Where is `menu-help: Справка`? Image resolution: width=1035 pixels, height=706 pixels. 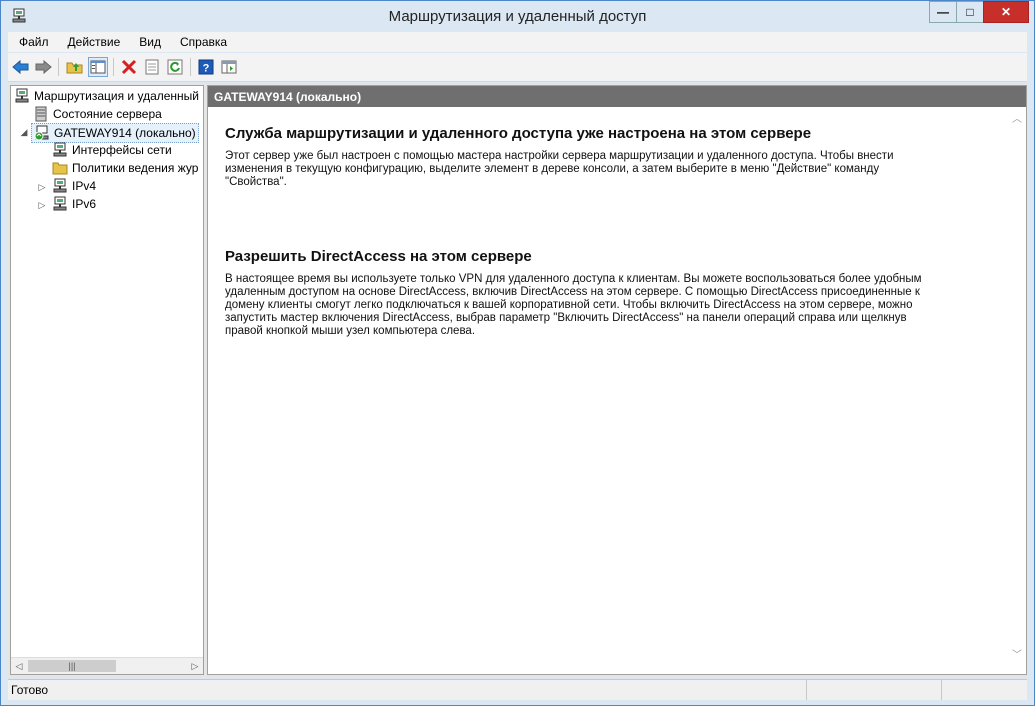 menu-help: Справка is located at coordinates (202, 42).